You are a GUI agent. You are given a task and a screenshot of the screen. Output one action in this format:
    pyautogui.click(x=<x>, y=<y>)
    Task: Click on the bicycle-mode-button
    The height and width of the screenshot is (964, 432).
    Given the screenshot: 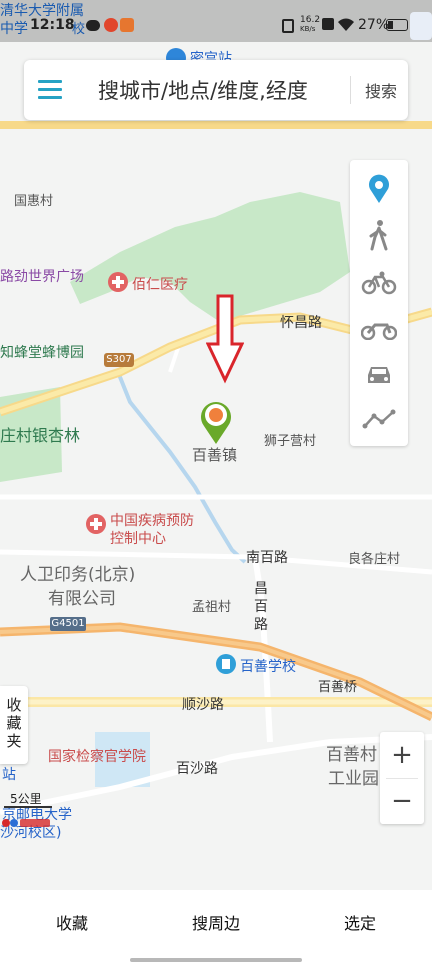 What is the action you would take?
    pyautogui.click(x=379, y=283)
    